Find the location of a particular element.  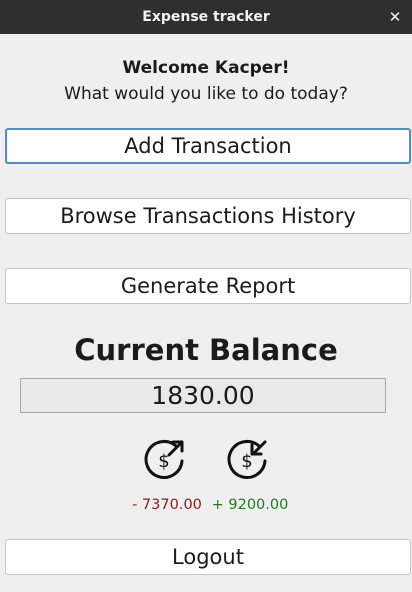

balance-title: Current Balance is located at coordinates (206, 350).